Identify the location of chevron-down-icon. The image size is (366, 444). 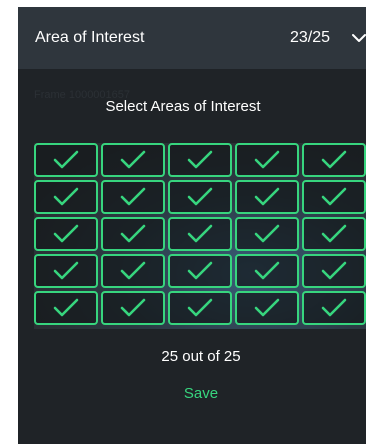
(359, 38).